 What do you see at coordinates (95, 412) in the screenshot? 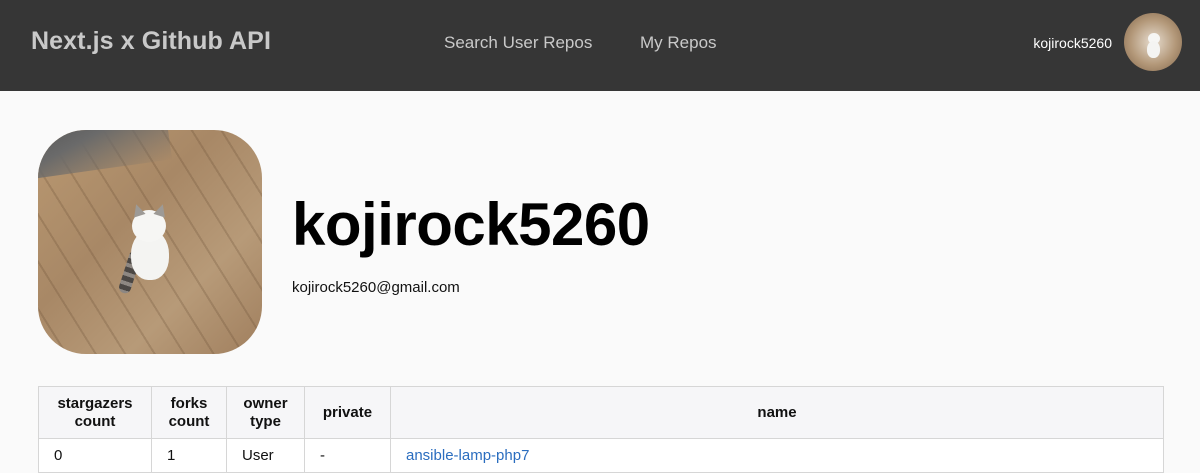
I see `column-header-stargazers-count: stargazers count` at bounding box center [95, 412].